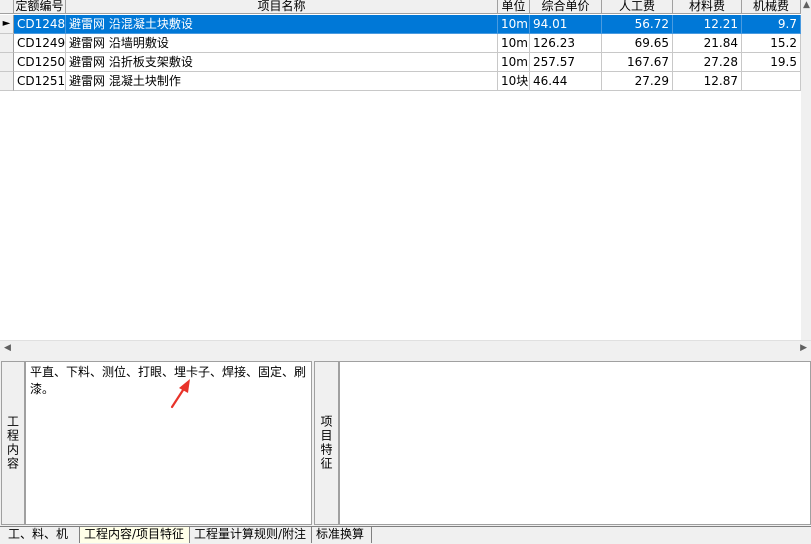 Image resolution: width=811 pixels, height=544 pixels. Describe the element at coordinates (135, 535) in the screenshot. I see `tab-work-content: 工程内容/项目特征` at that location.